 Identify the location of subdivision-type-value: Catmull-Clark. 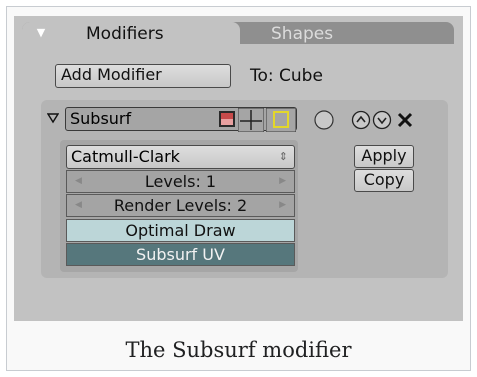
(125, 156).